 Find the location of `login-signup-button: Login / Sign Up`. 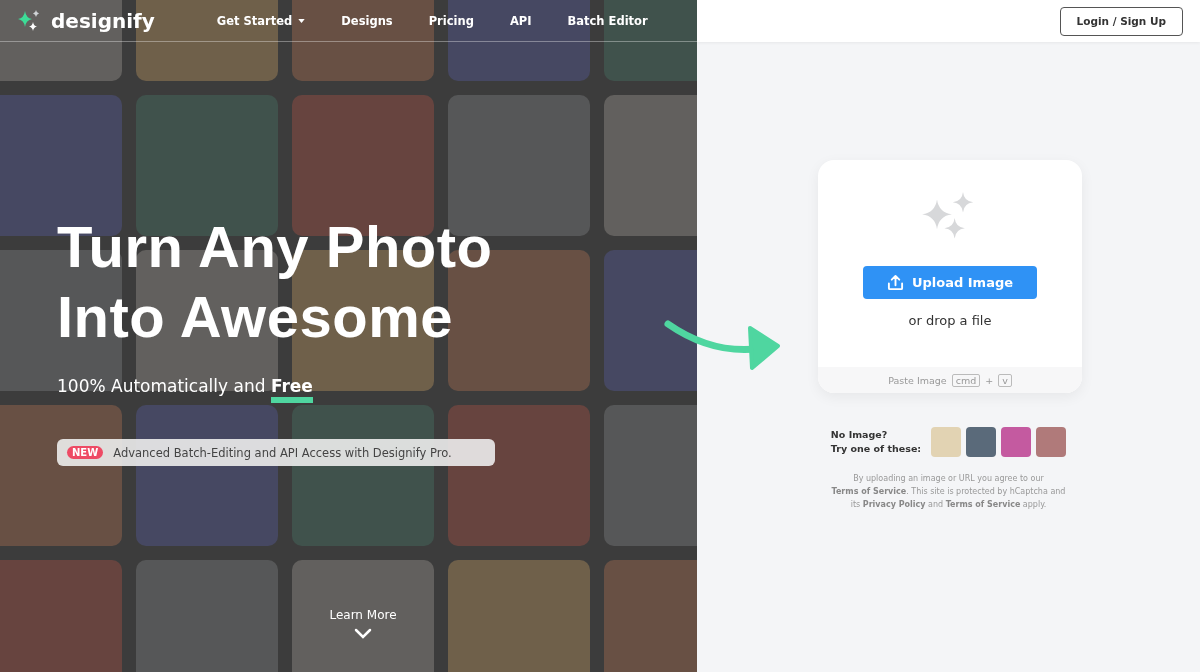

login-signup-button: Login / Sign Up is located at coordinates (1121, 21).